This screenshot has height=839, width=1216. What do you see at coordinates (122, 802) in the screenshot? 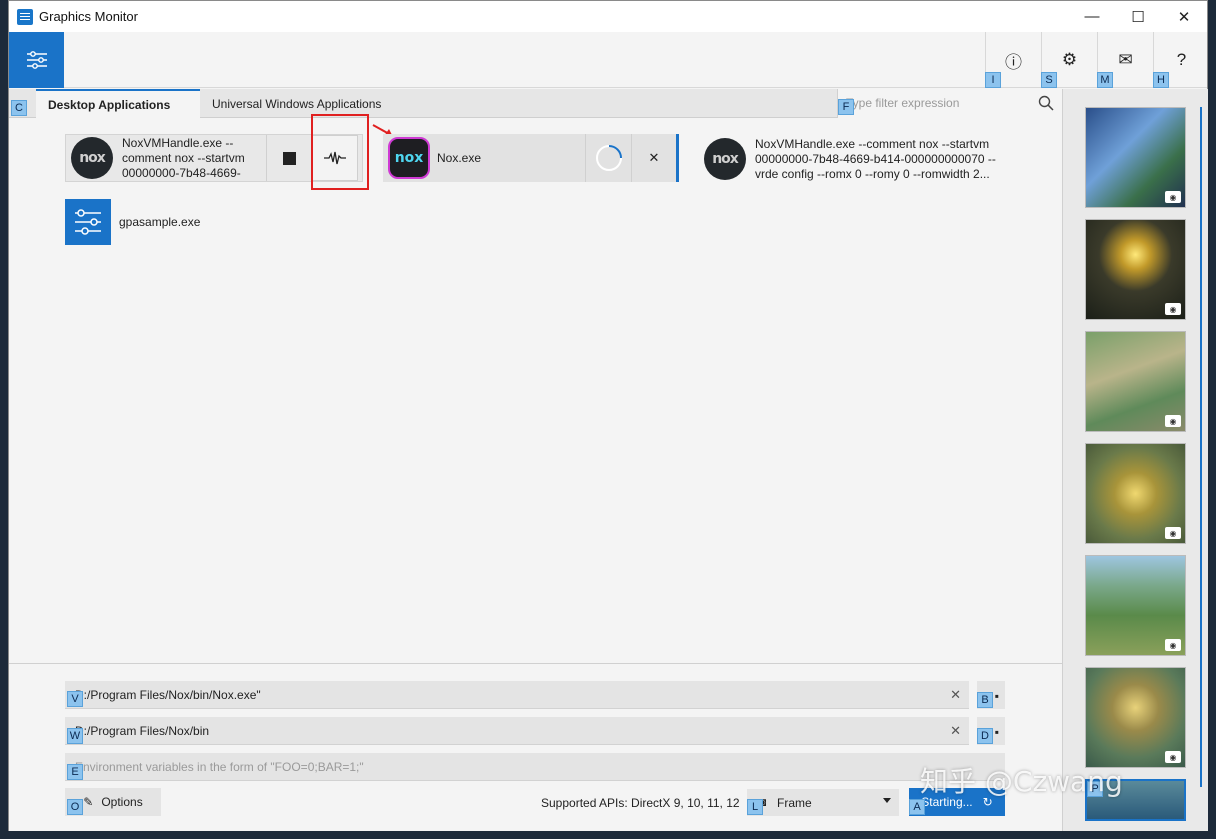
I see `options-label: Options` at bounding box center [122, 802].